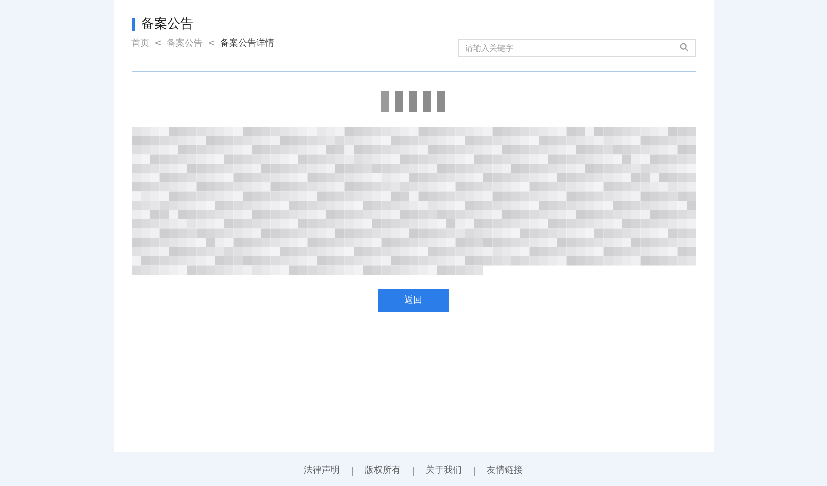  I want to click on blurred-title-drawing, so click(413, 101).